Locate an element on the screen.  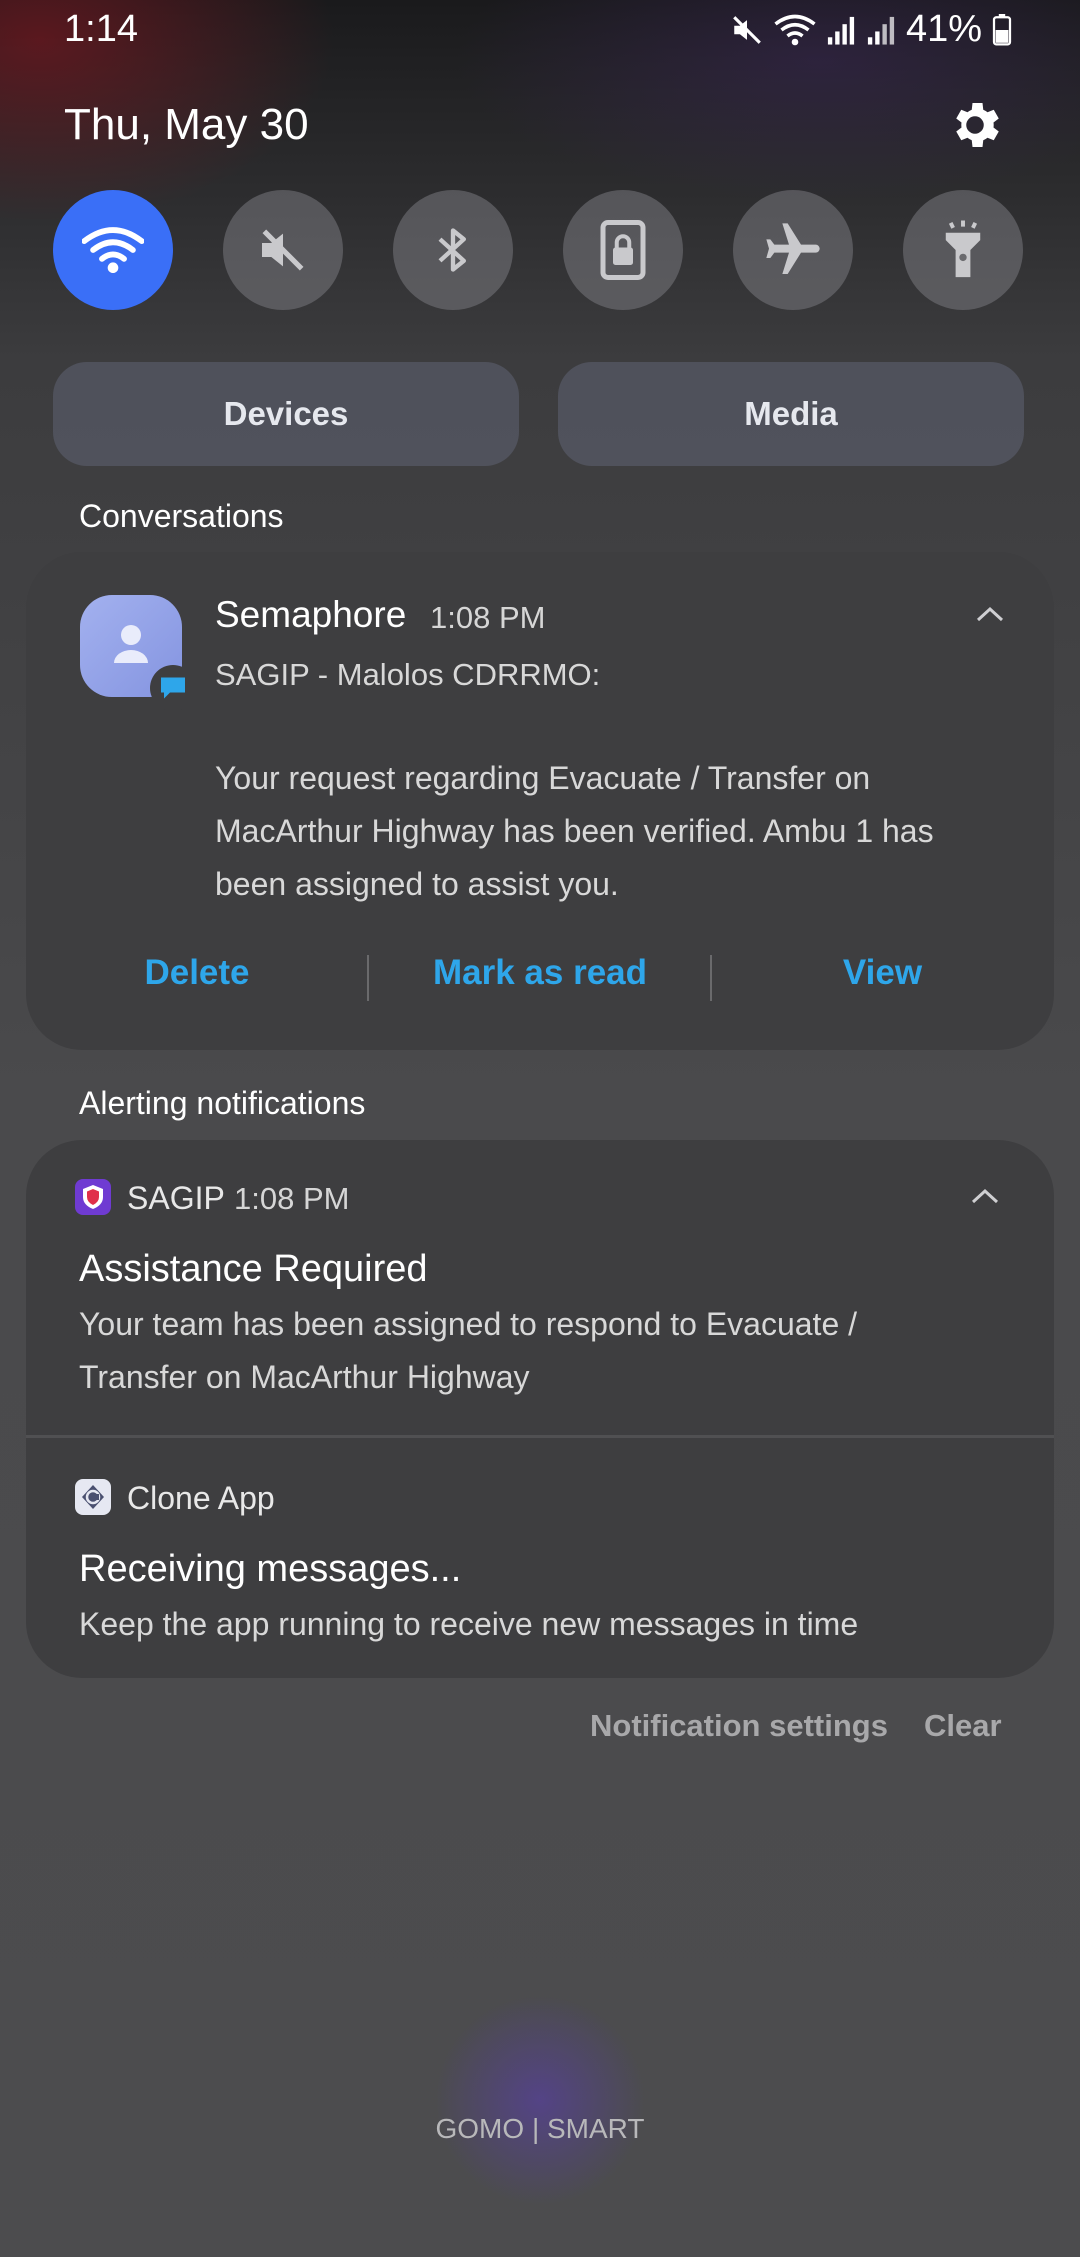
delete-button: Delete is located at coordinates (197, 973).